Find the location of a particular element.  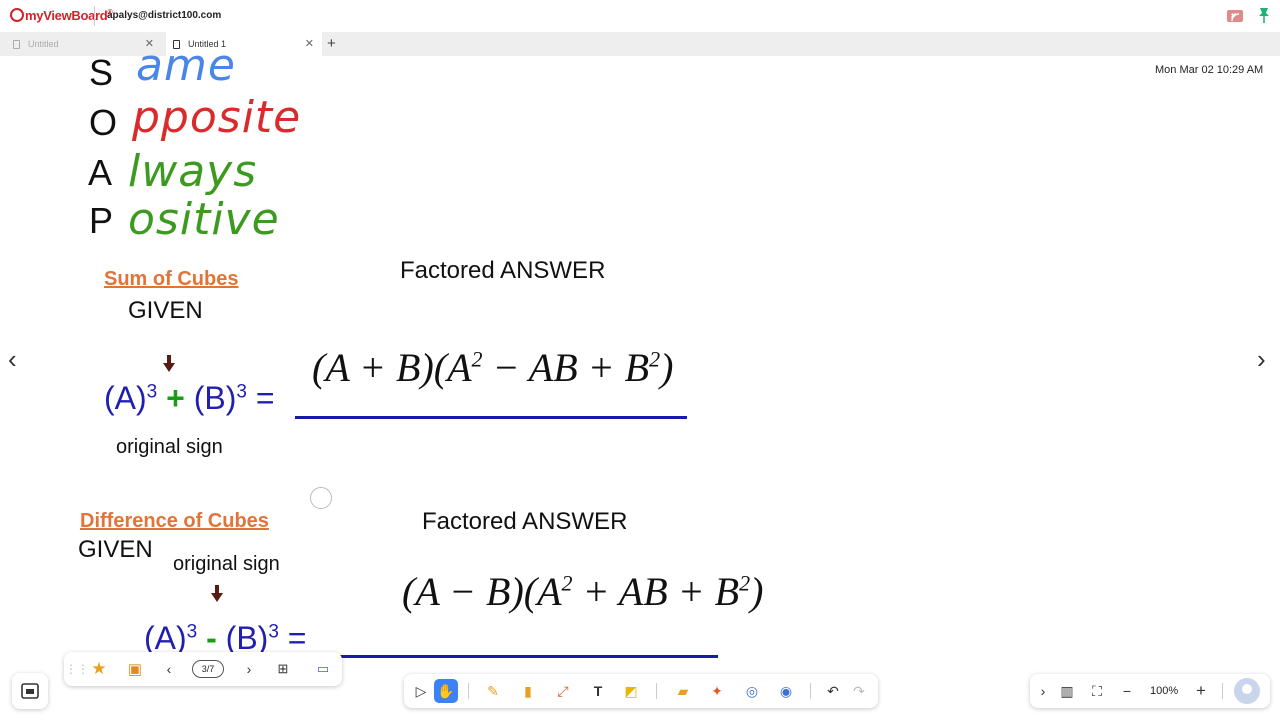

expr-operator: + is located at coordinates (175, 398).